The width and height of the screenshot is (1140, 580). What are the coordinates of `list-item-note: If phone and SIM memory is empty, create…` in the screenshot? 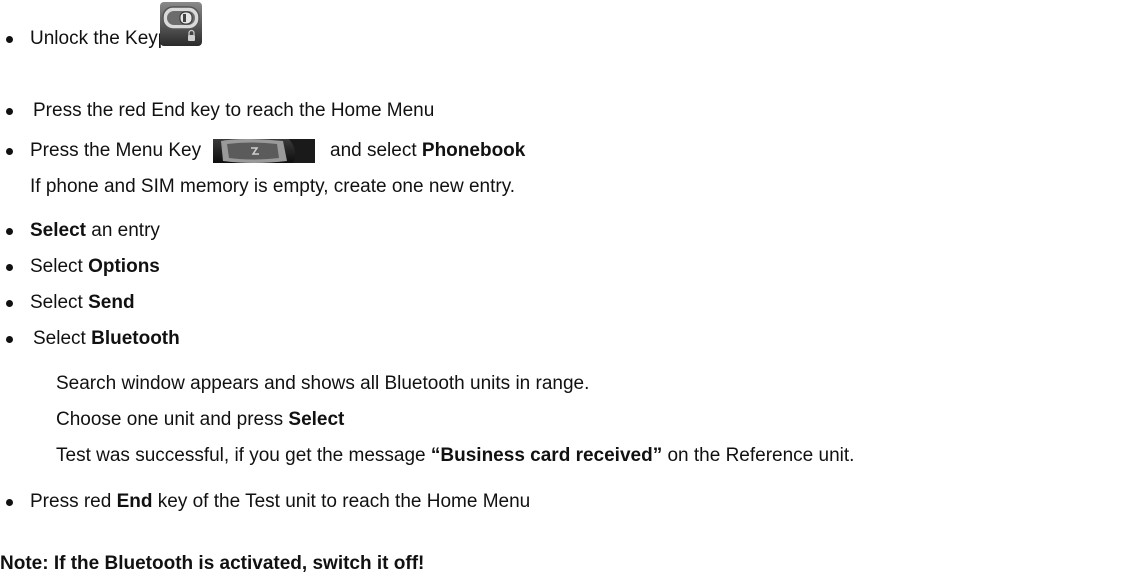 It's located at (310, 187).